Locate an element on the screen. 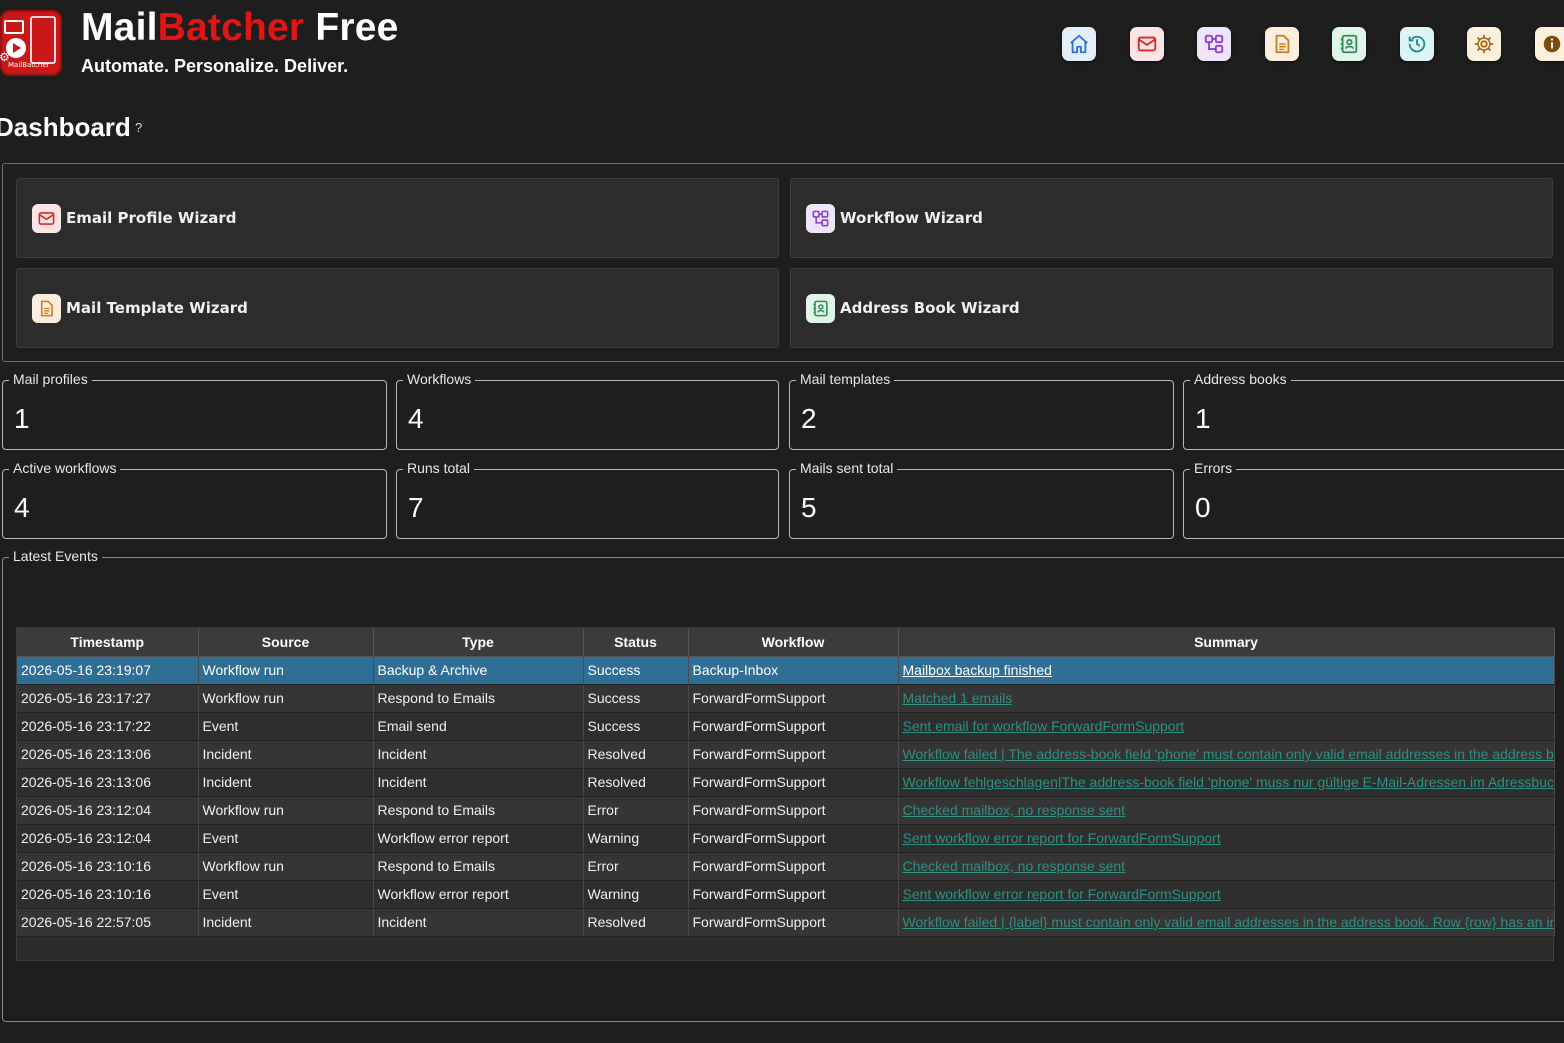 This screenshot has height=1043, width=1564. nav-mail-button is located at coordinates (1147, 44).